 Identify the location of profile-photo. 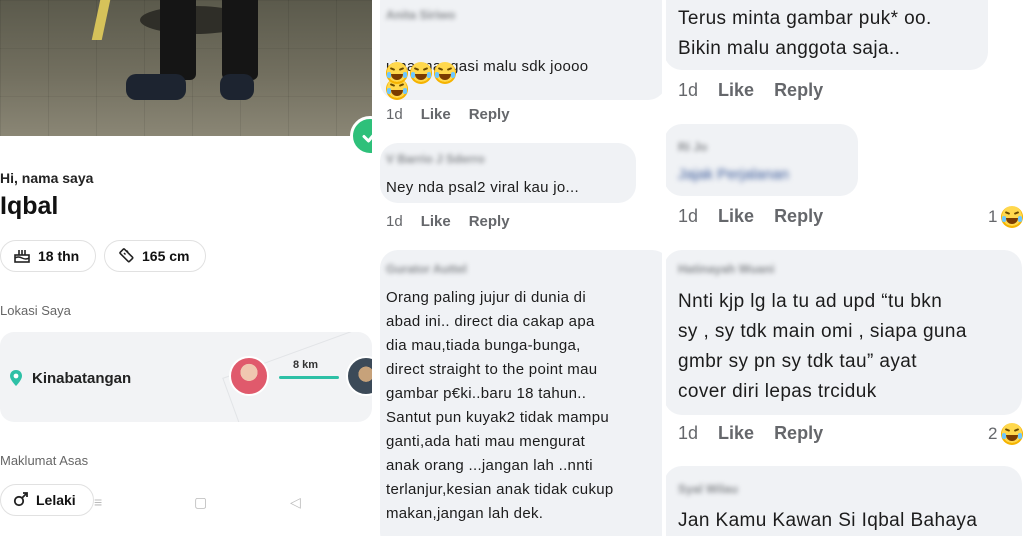
(186, 68).